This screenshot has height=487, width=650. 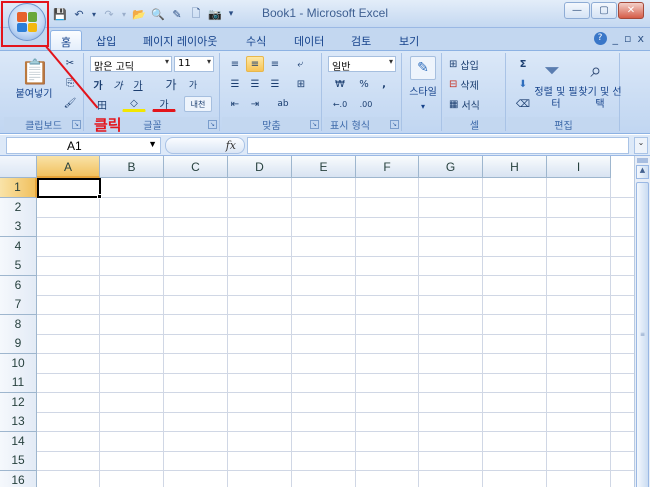 What do you see at coordinates (18, 285) in the screenshot?
I see `row-header-6: 6` at bounding box center [18, 285].